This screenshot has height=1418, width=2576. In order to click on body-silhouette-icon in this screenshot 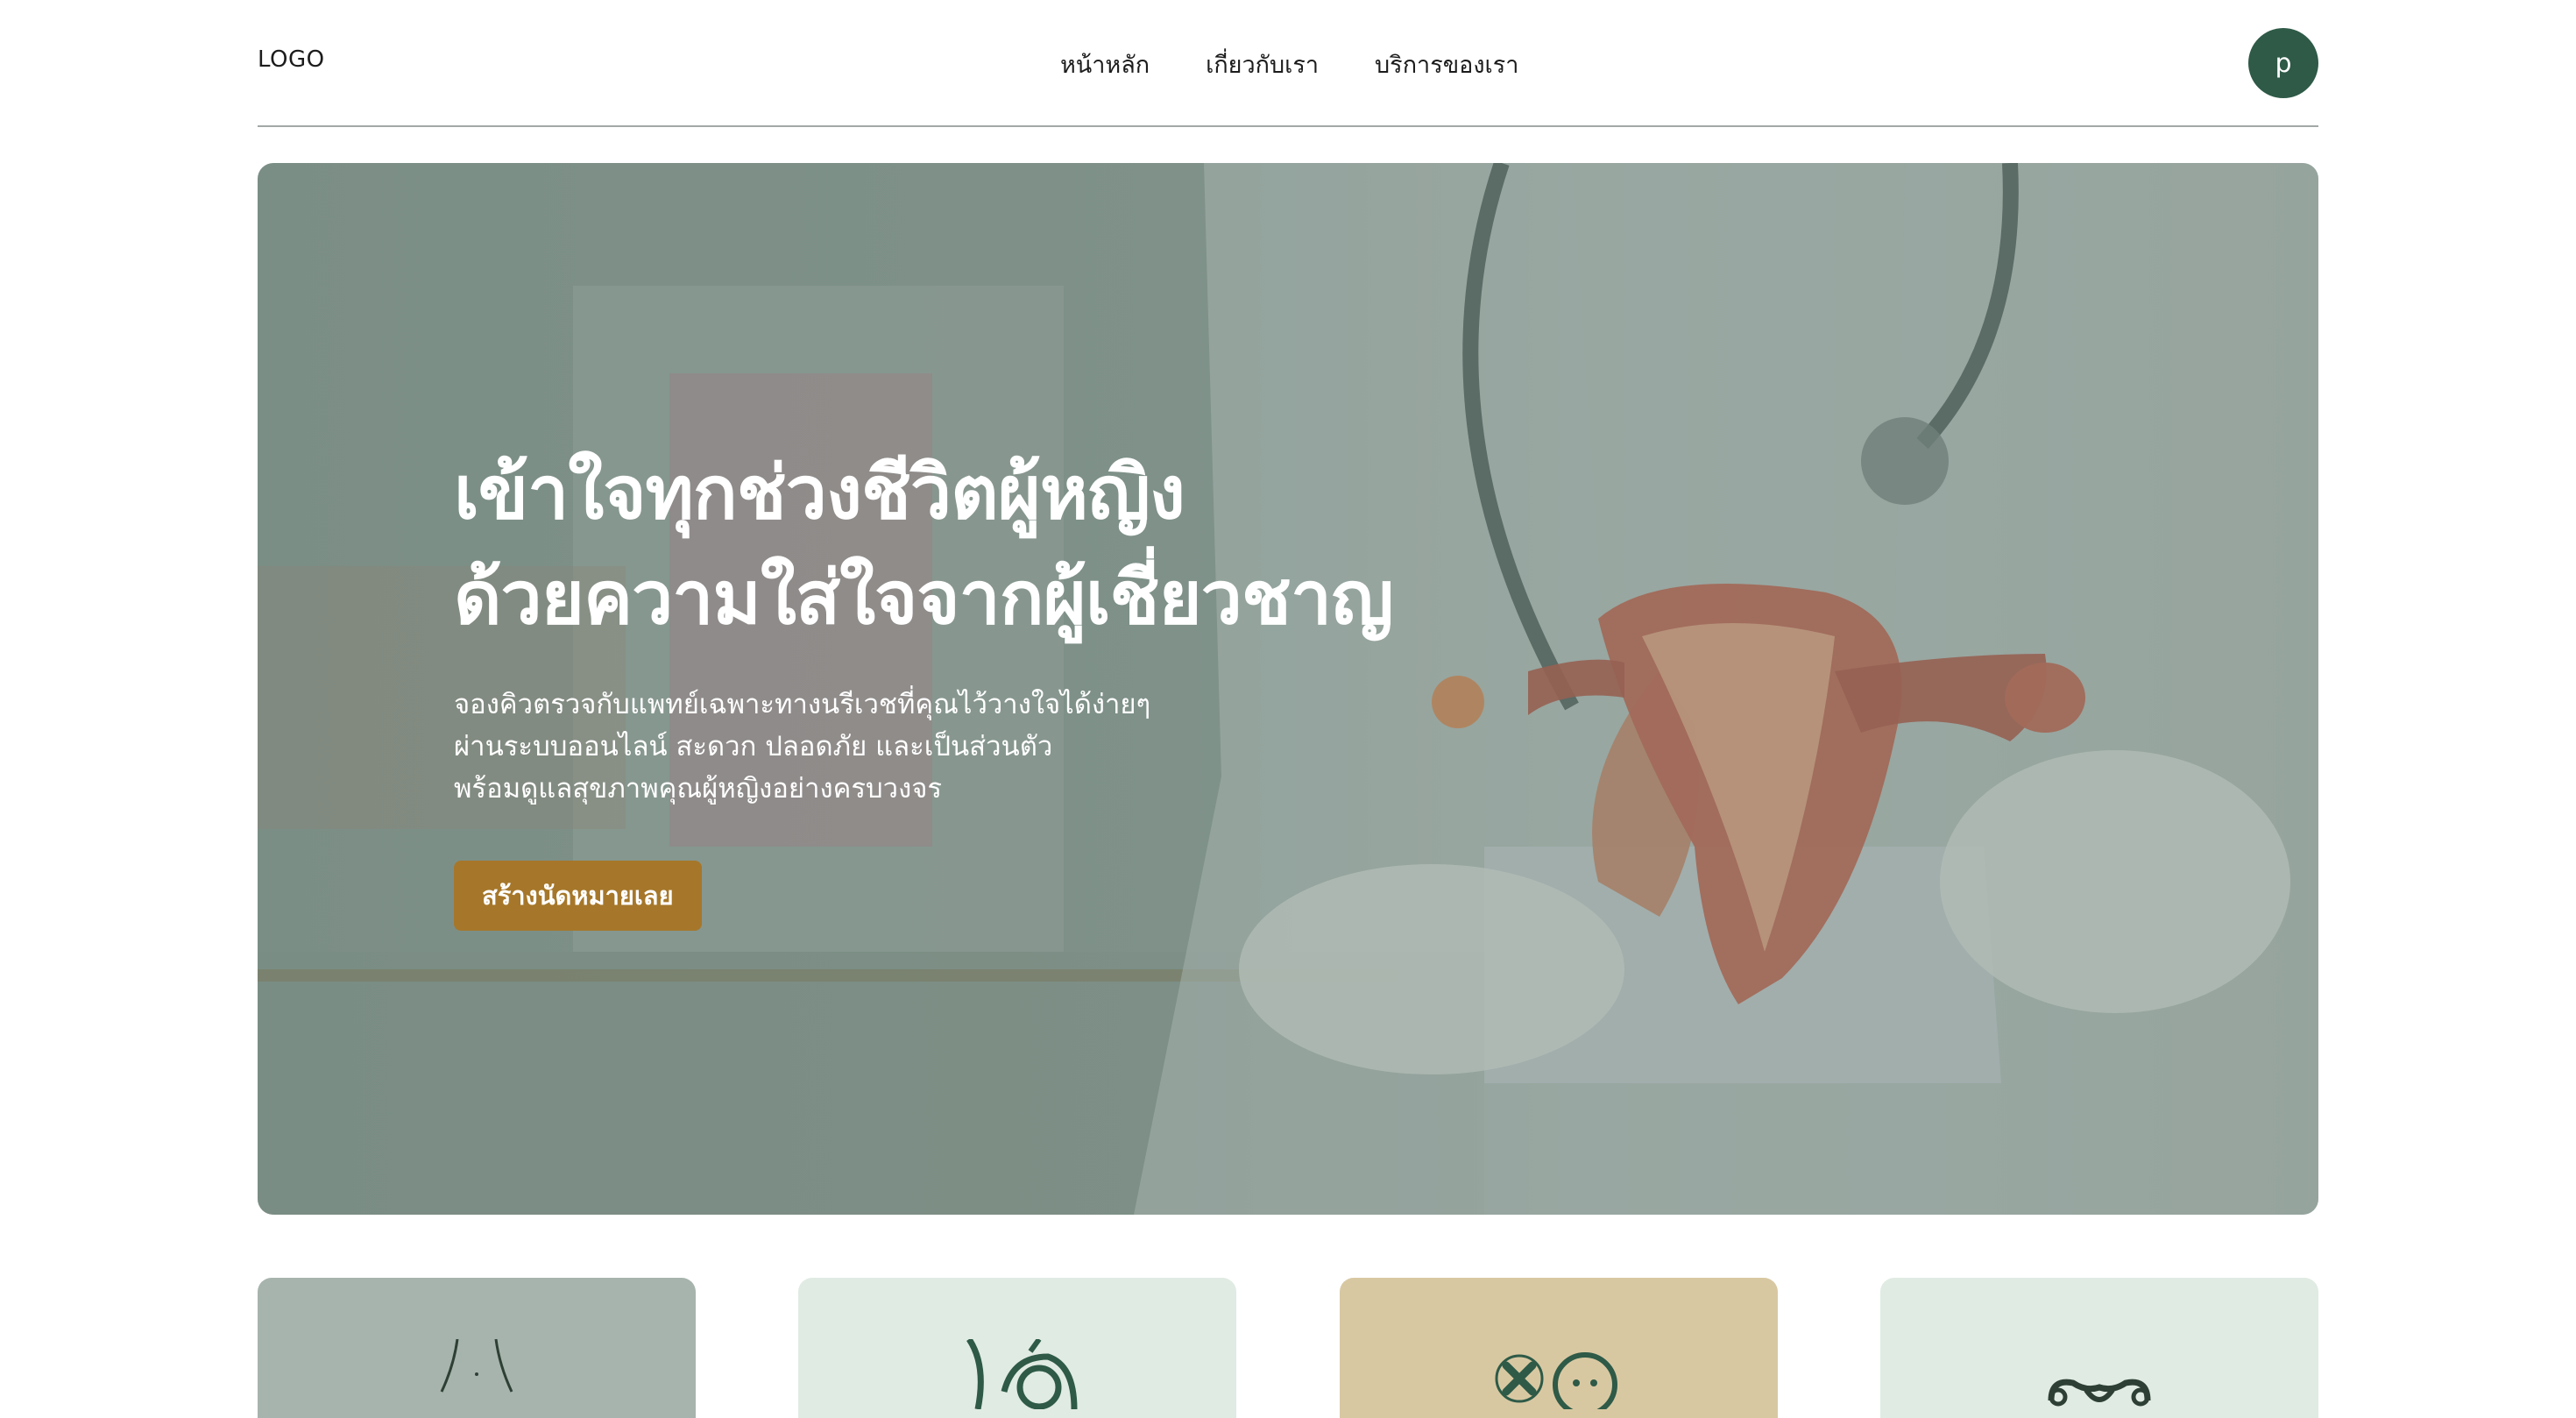, I will do `click(476, 1366)`.